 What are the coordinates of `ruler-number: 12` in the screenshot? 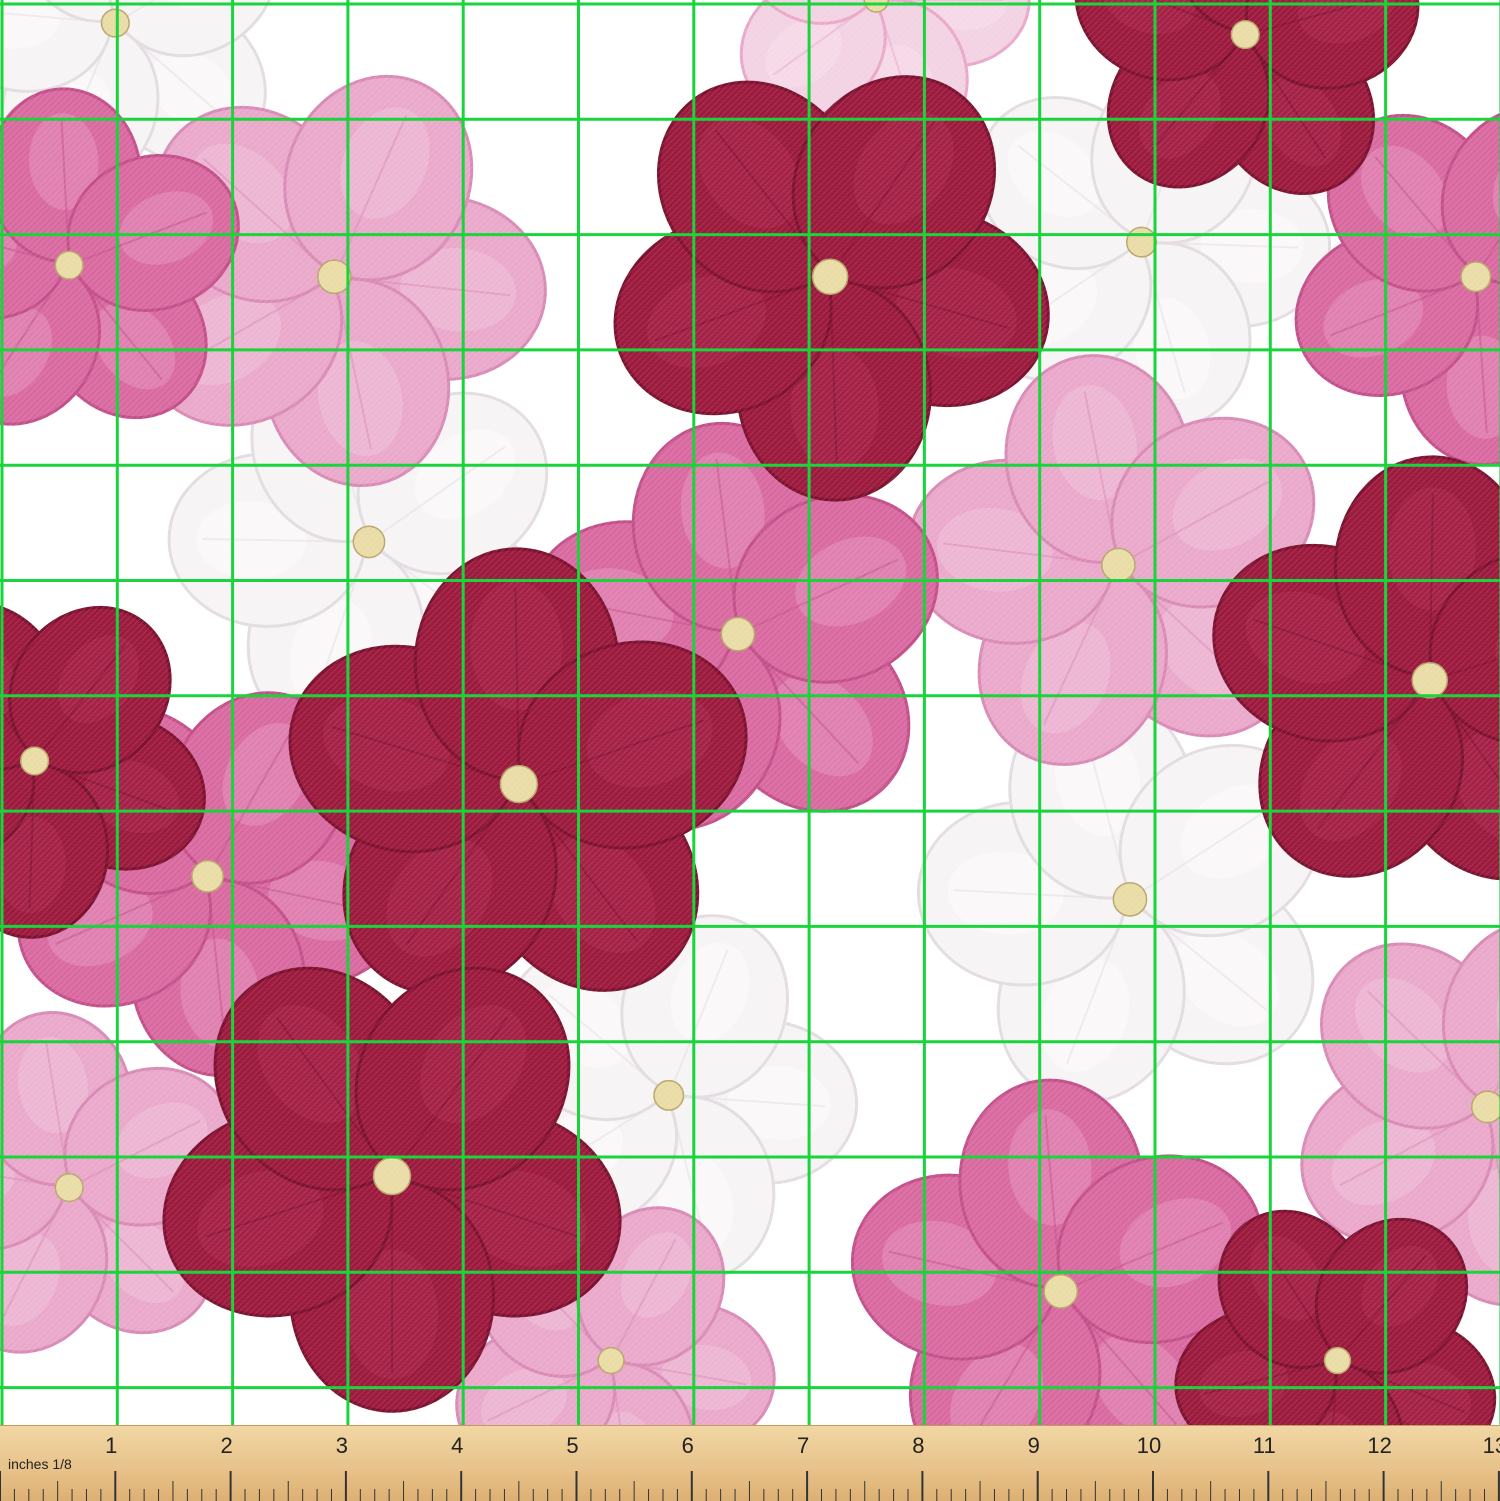 It's located at (1379, 1445).